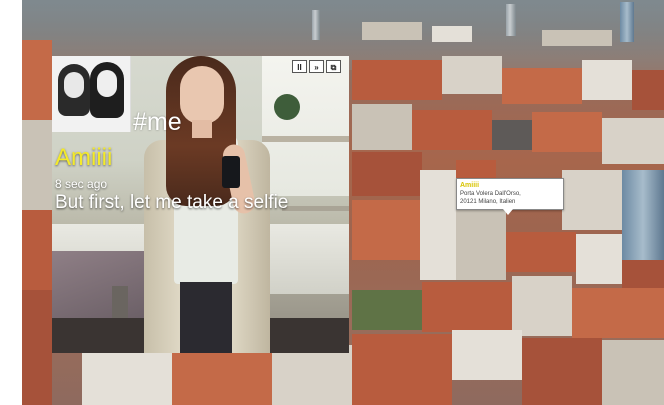 The height and width of the screenshot is (405, 664). I want to click on skip-icon: », so click(316, 66).